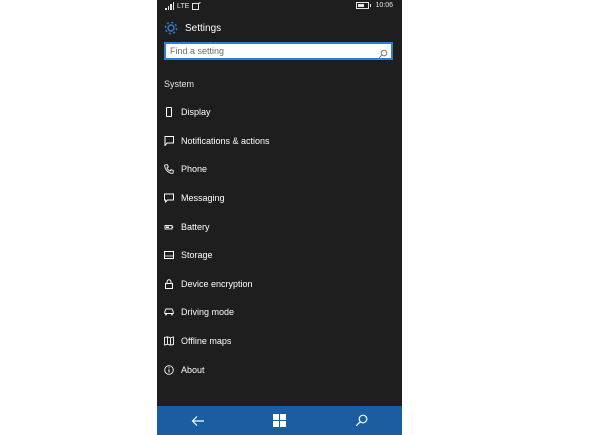 The height and width of the screenshot is (435, 600). What do you see at coordinates (169, 369) in the screenshot?
I see `info-icon` at bounding box center [169, 369].